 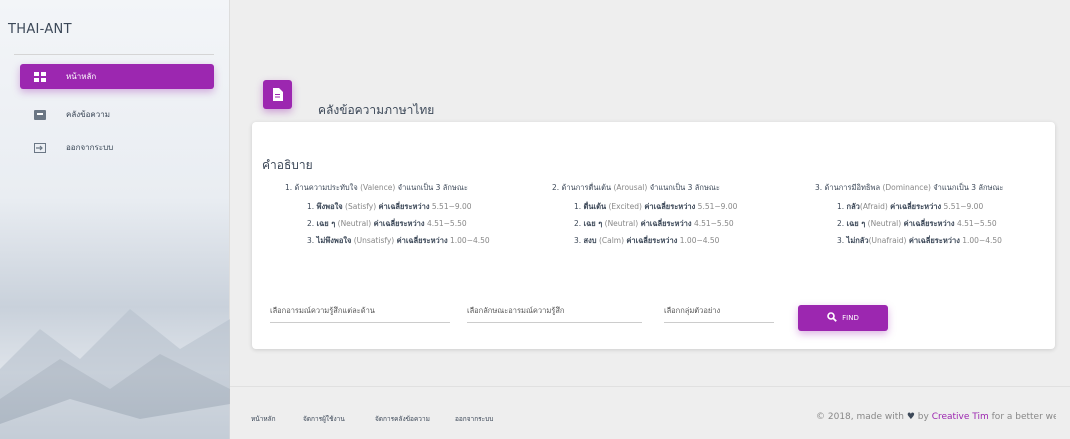 I want to click on logout-icon, so click(x=40, y=147).